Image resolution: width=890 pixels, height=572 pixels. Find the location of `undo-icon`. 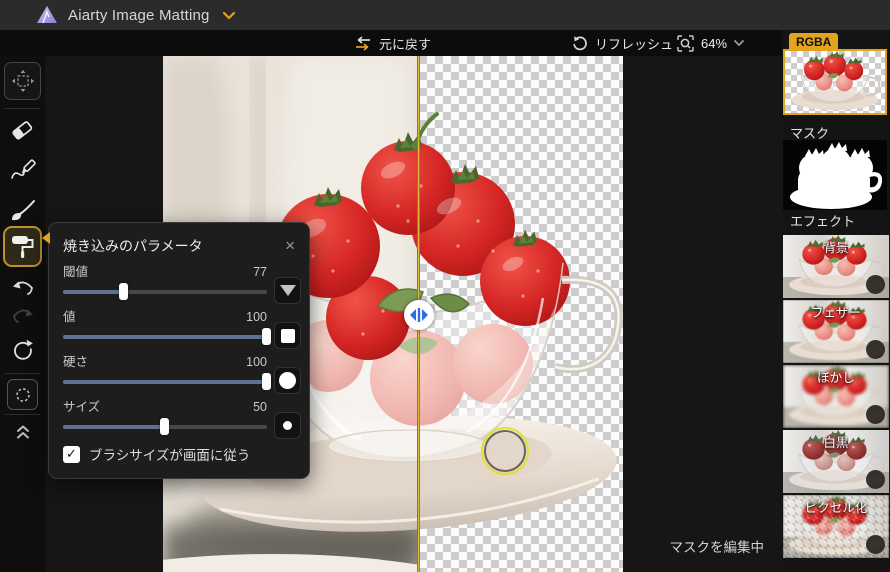

undo-icon is located at coordinates (22, 288).